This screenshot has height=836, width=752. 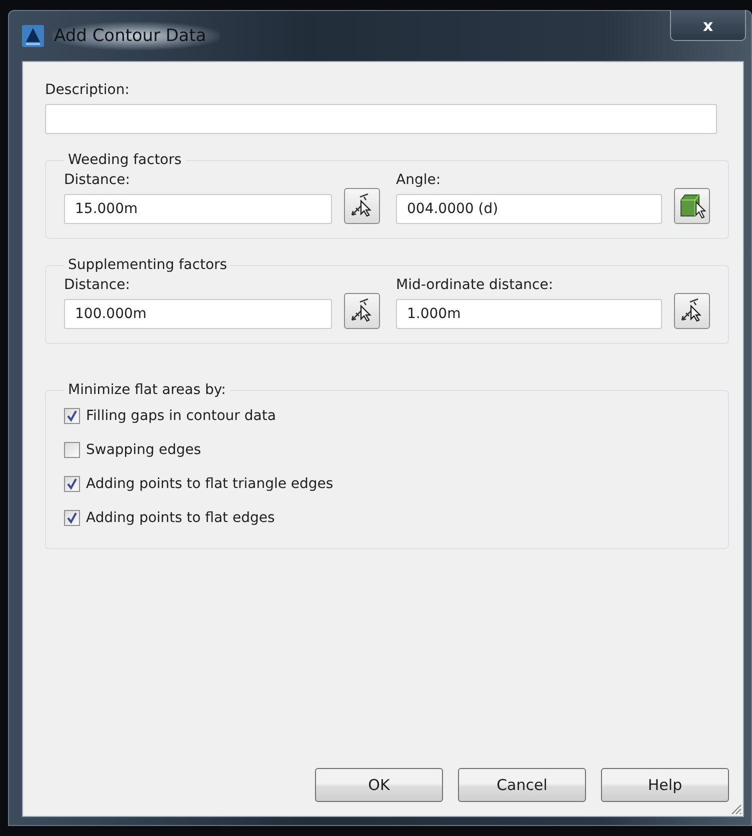 What do you see at coordinates (475, 285) in the screenshot?
I see `field-label: Mid-ordinate distance:` at bounding box center [475, 285].